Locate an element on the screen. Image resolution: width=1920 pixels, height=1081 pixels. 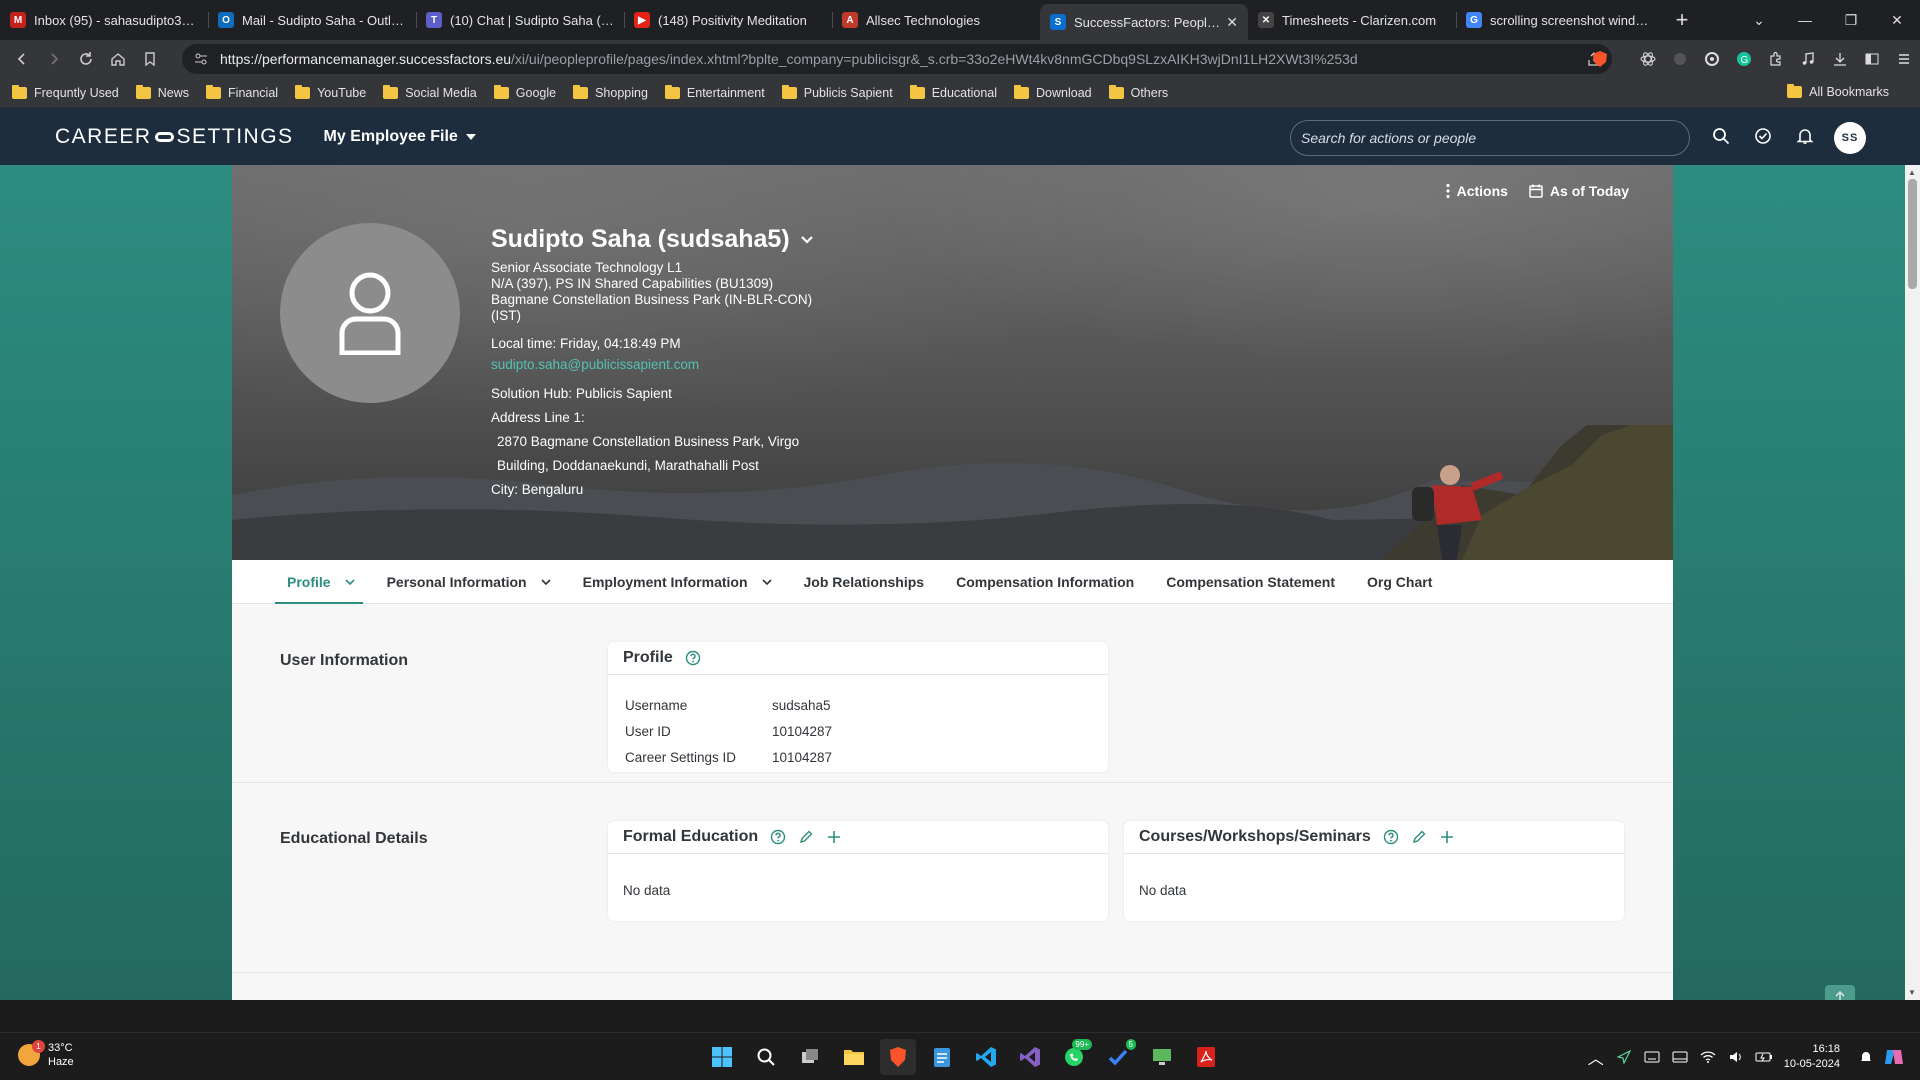
display-icon is located at coordinates (1680, 1057).